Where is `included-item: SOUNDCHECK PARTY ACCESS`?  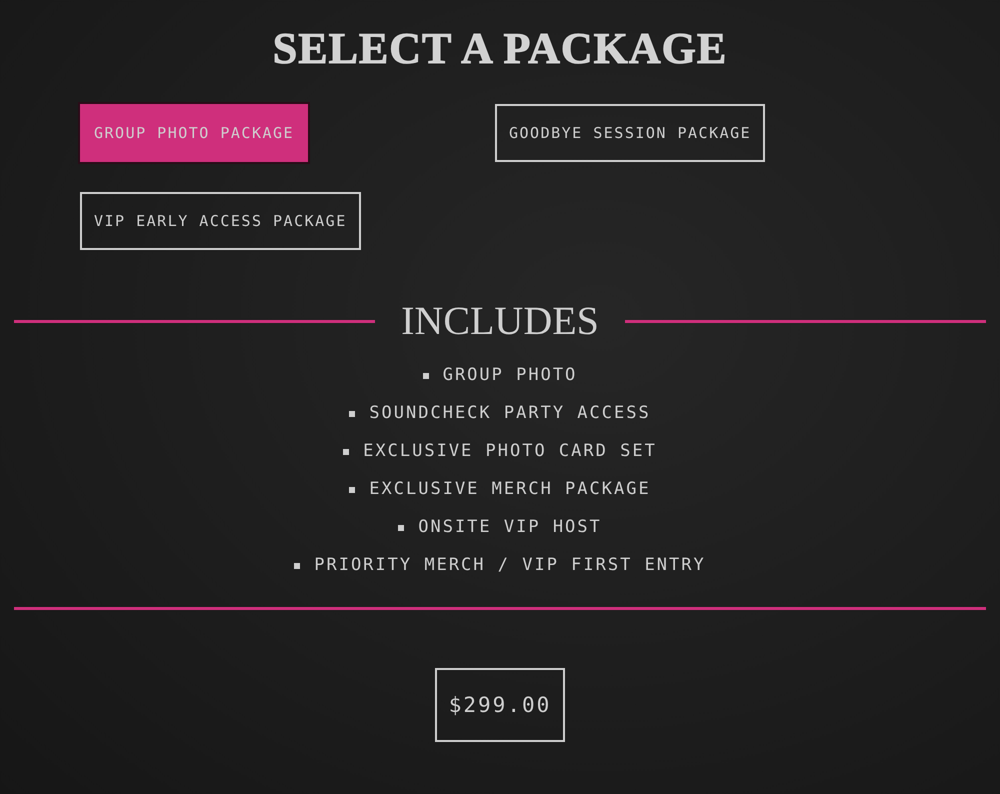
included-item: SOUNDCHECK PARTY ACCESS is located at coordinates (510, 413).